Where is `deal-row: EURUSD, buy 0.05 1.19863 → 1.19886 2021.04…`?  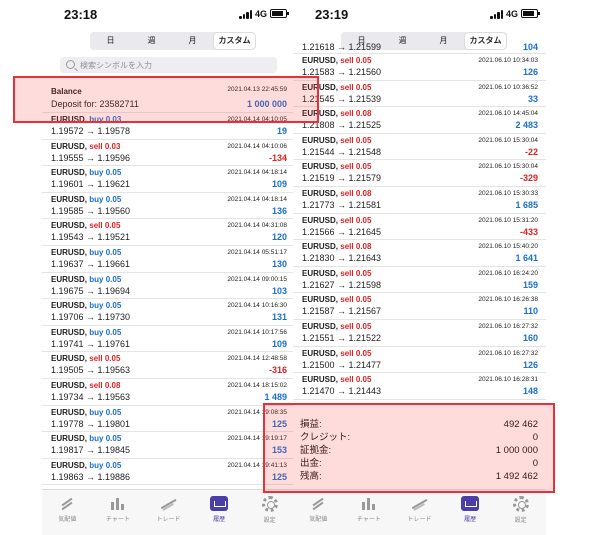 deal-row: EURUSD, buy 0.05 1.19863 → 1.19886 2021.04… is located at coordinates (168, 472).